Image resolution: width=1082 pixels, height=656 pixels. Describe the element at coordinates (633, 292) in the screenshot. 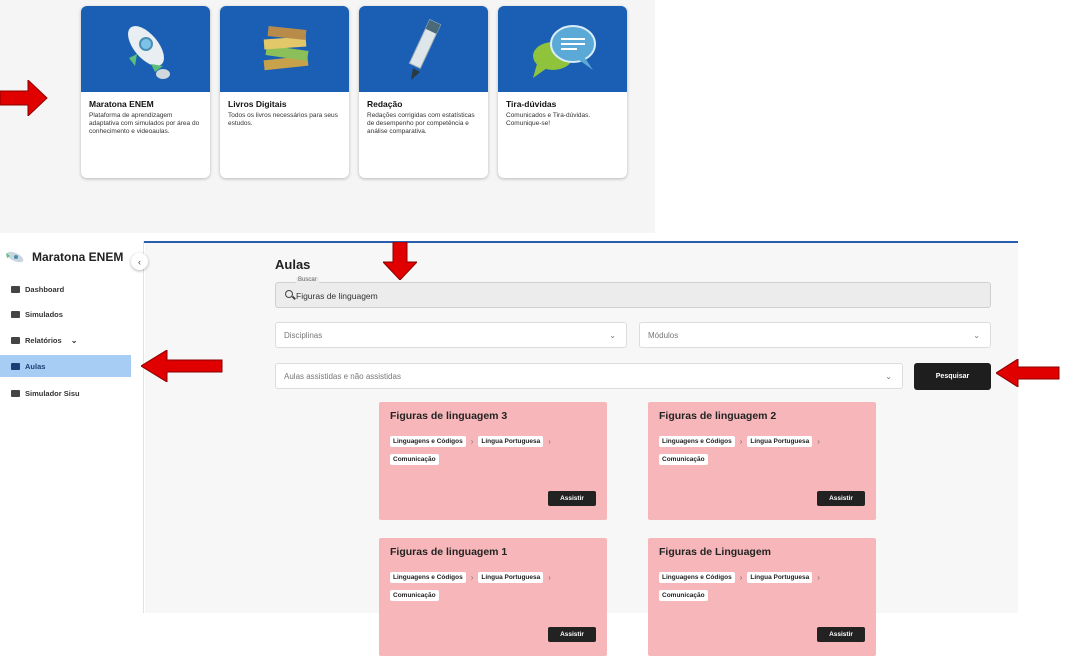

I see `search-input: Buscar Figuras de linguagem` at that location.